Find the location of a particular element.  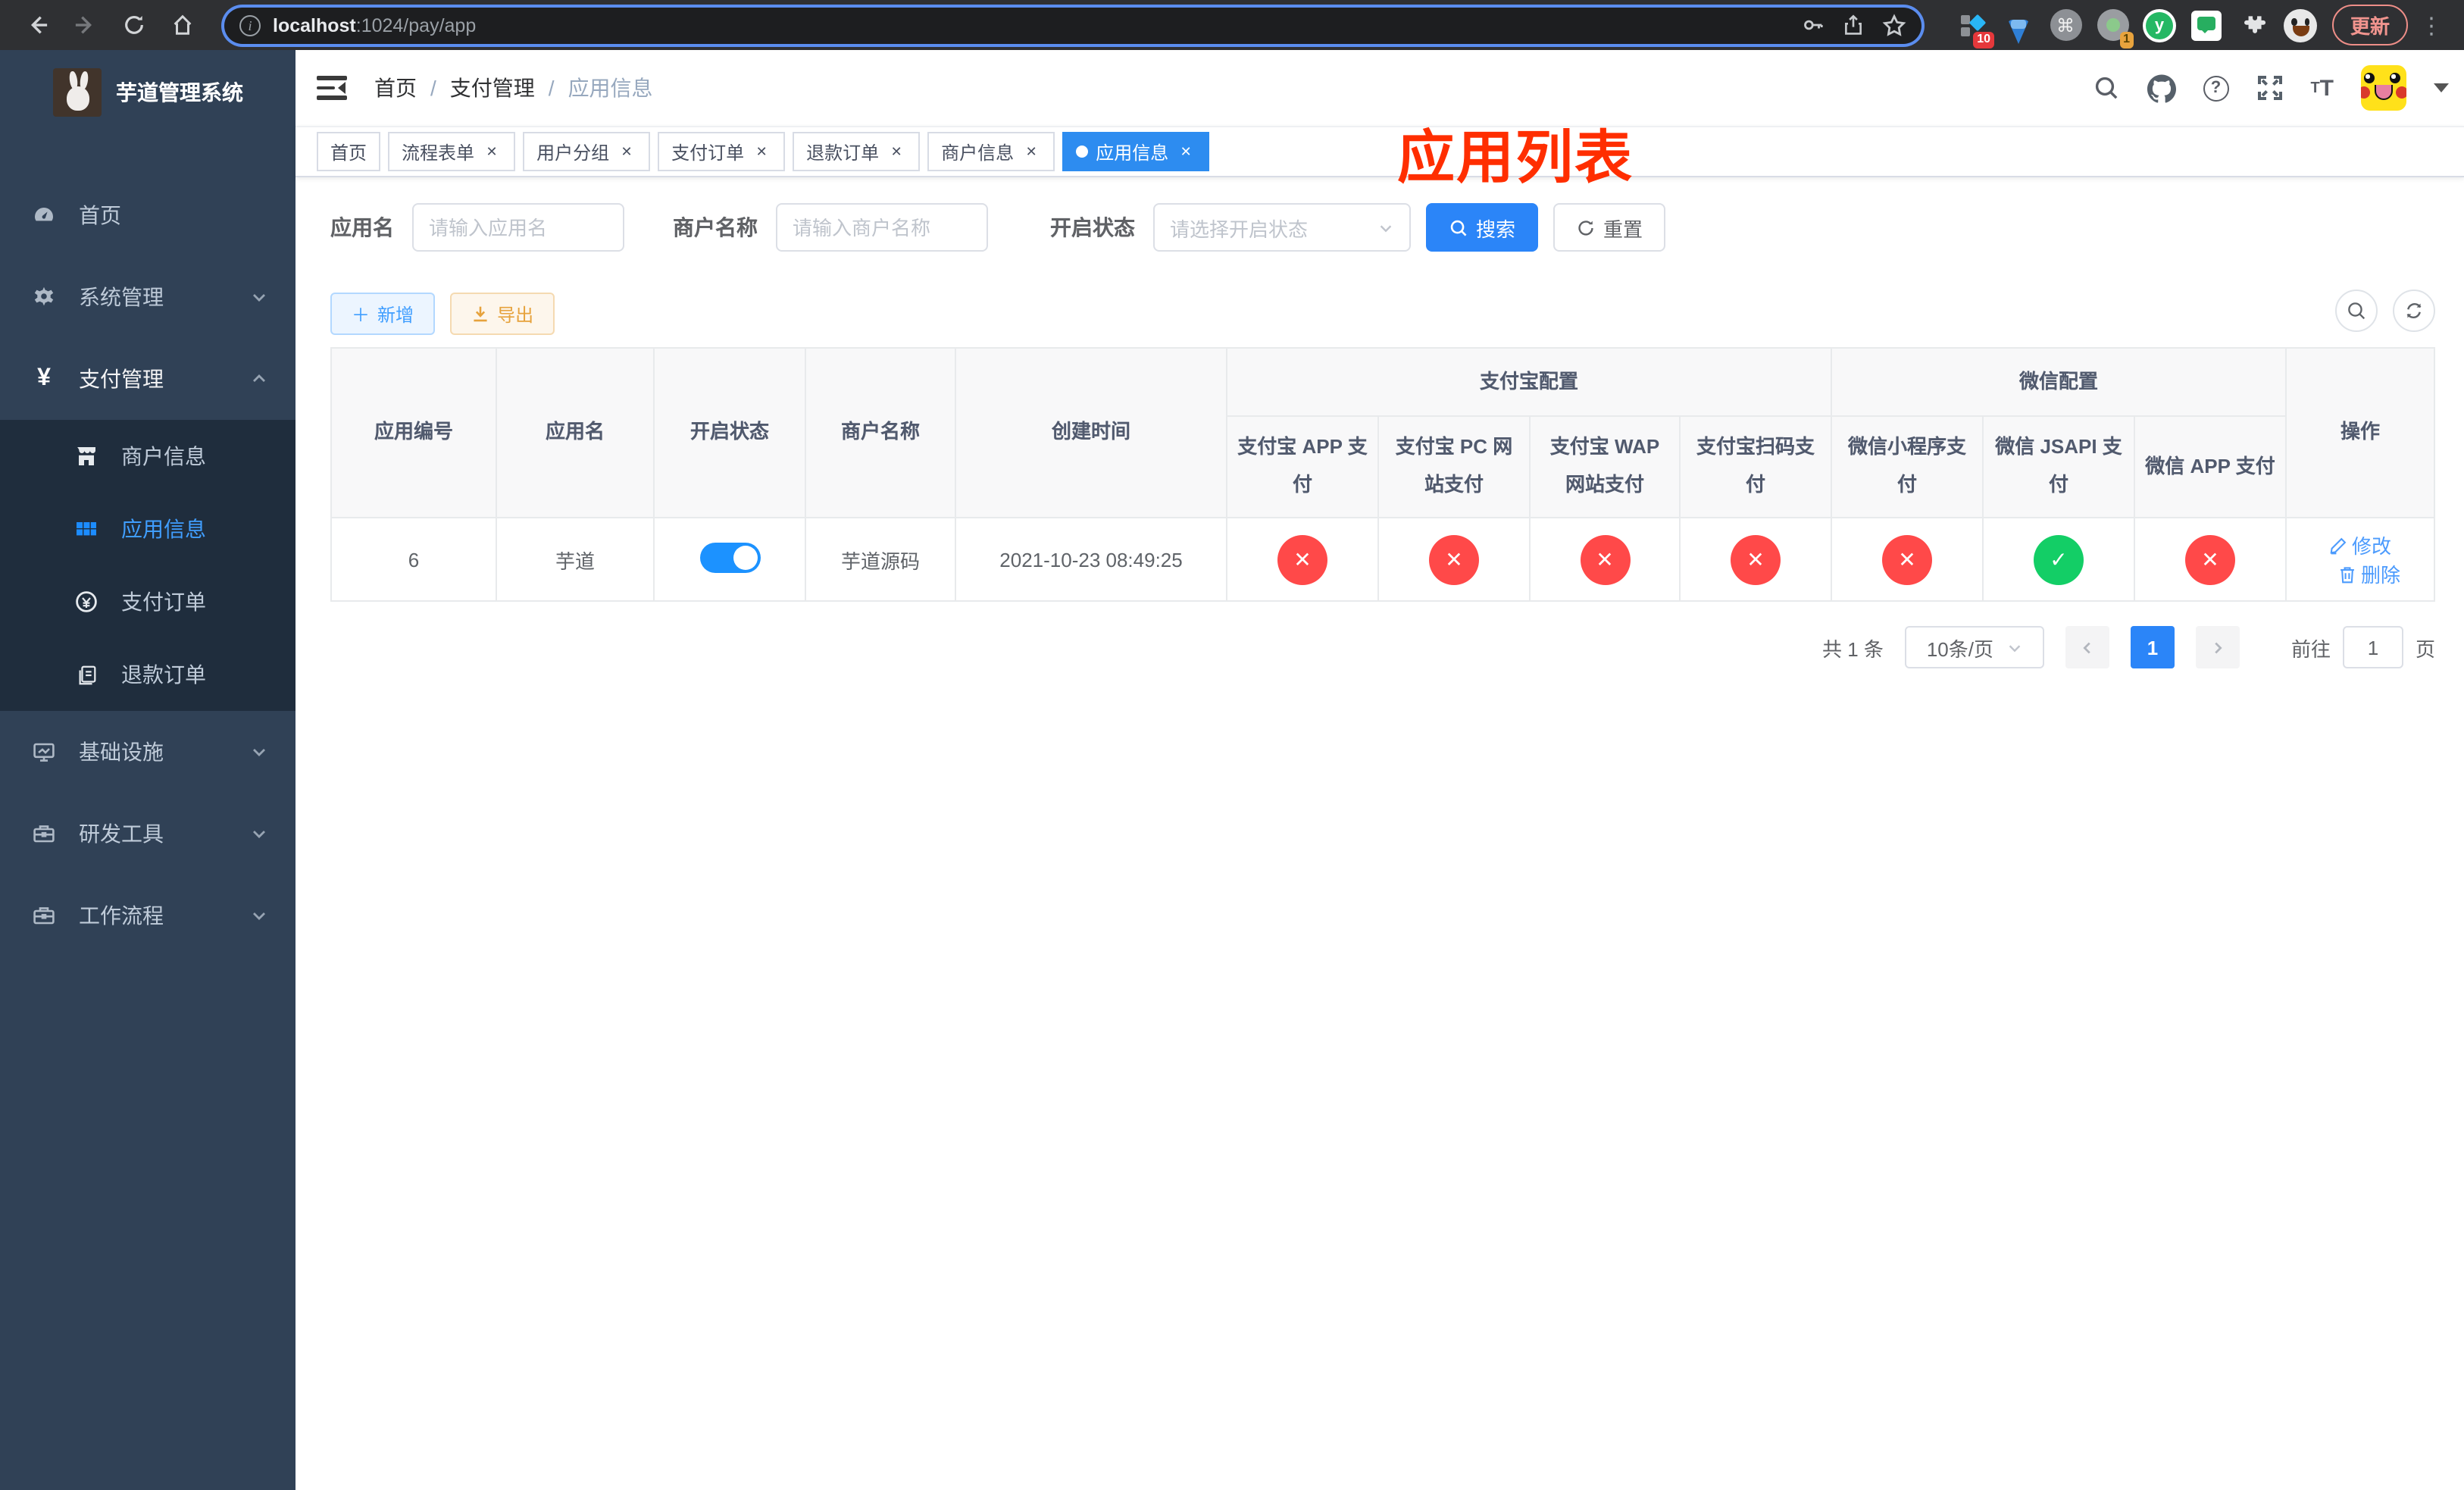

extension-chat-icon is located at coordinates (2206, 25).